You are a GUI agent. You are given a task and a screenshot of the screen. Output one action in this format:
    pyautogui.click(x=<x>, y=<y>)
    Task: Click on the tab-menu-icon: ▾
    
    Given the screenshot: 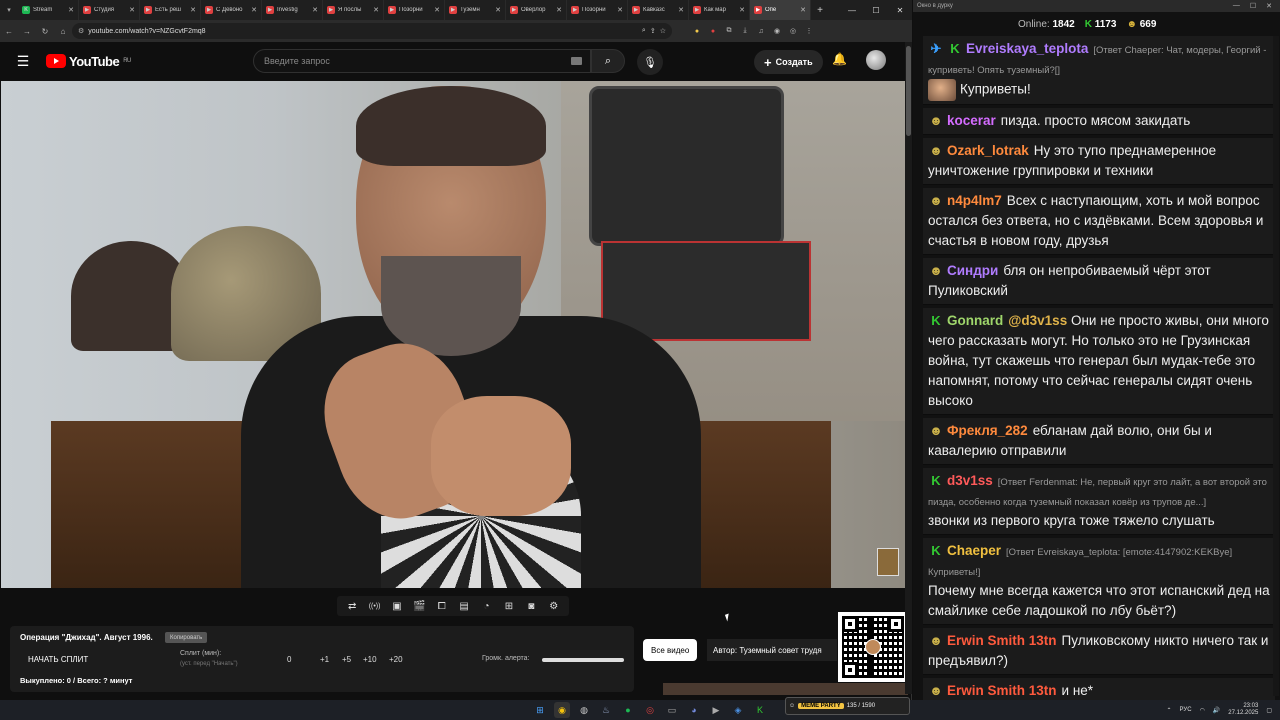 What is the action you would take?
    pyautogui.click(x=9, y=10)
    